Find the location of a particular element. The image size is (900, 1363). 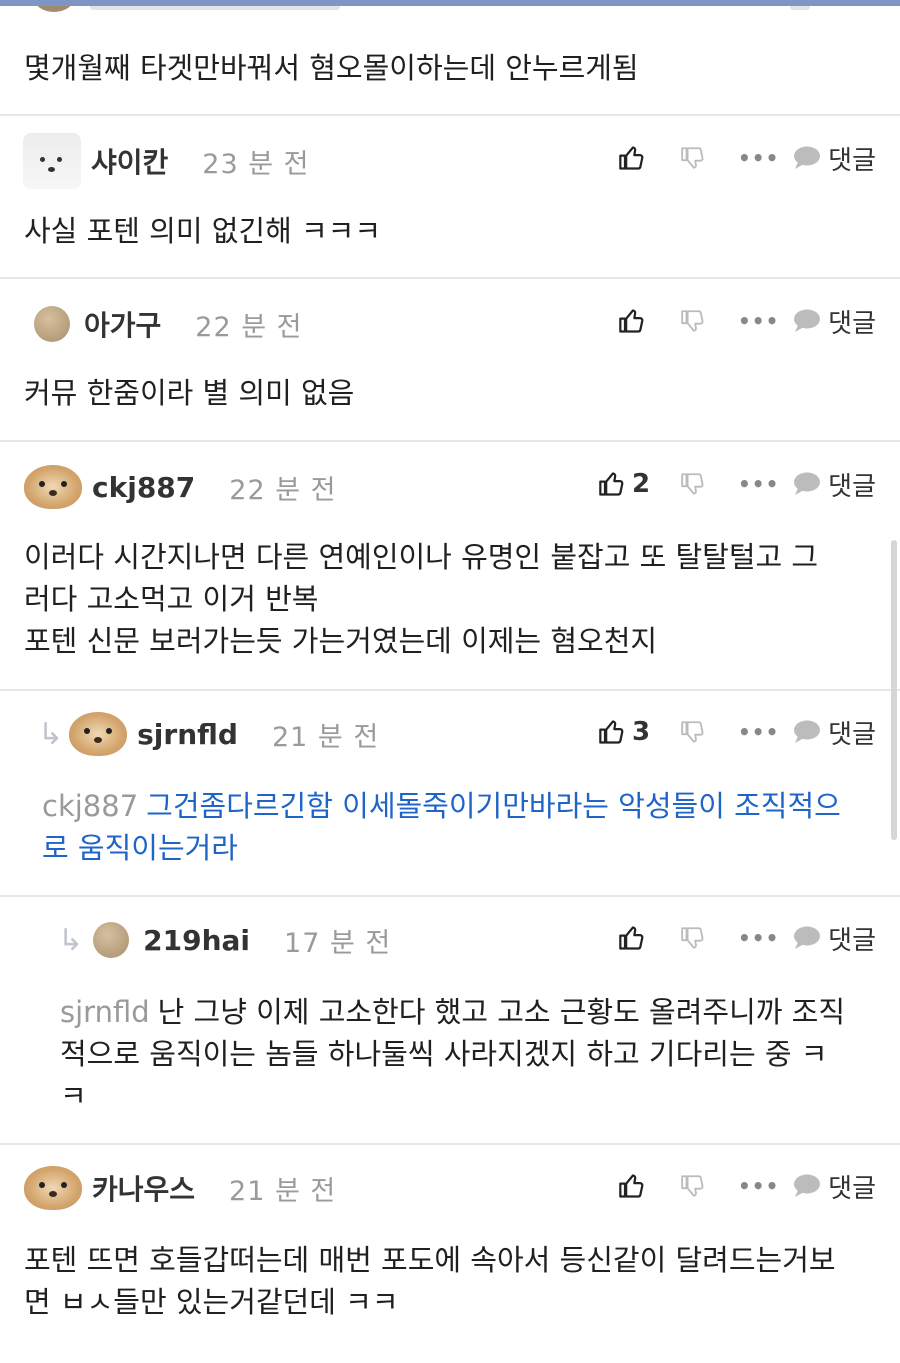

comment-line: 러다 고소먹고 이거 반복 is located at coordinates (171, 599).